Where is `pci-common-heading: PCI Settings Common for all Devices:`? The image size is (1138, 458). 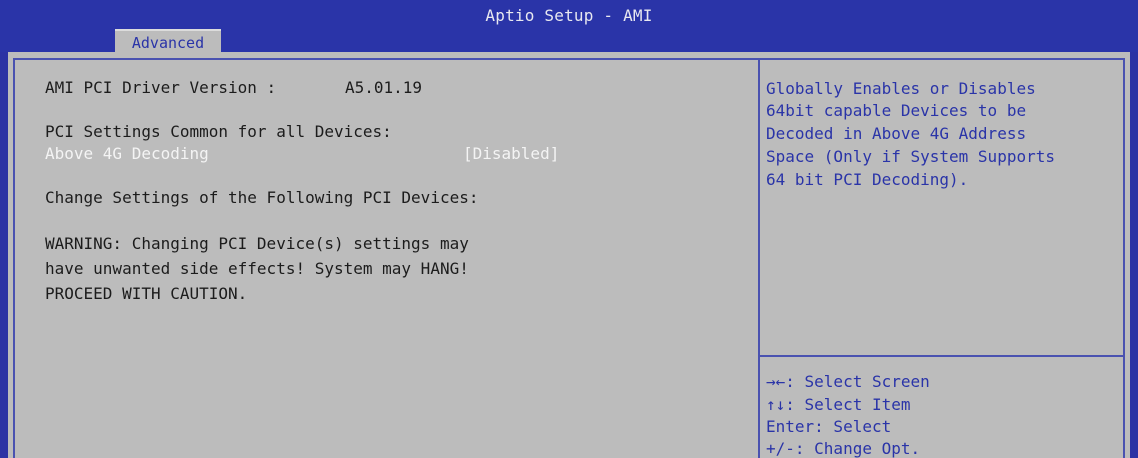
pci-common-heading: PCI Settings Common for all Devices: is located at coordinates (218, 131).